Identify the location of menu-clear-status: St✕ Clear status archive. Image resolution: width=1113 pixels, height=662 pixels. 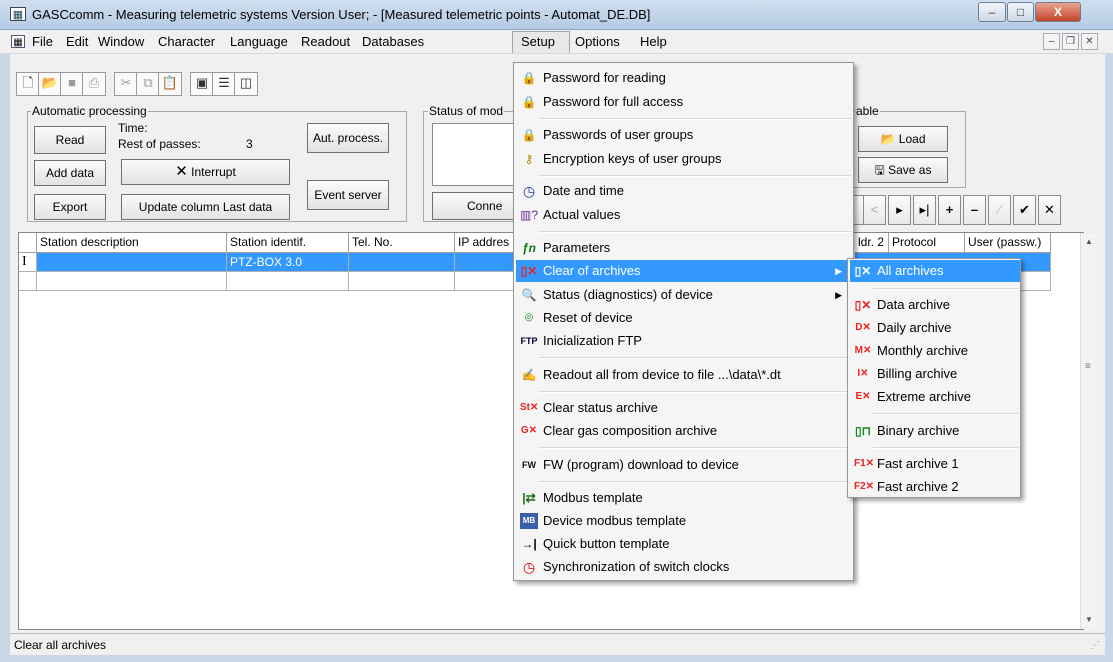
(684, 408).